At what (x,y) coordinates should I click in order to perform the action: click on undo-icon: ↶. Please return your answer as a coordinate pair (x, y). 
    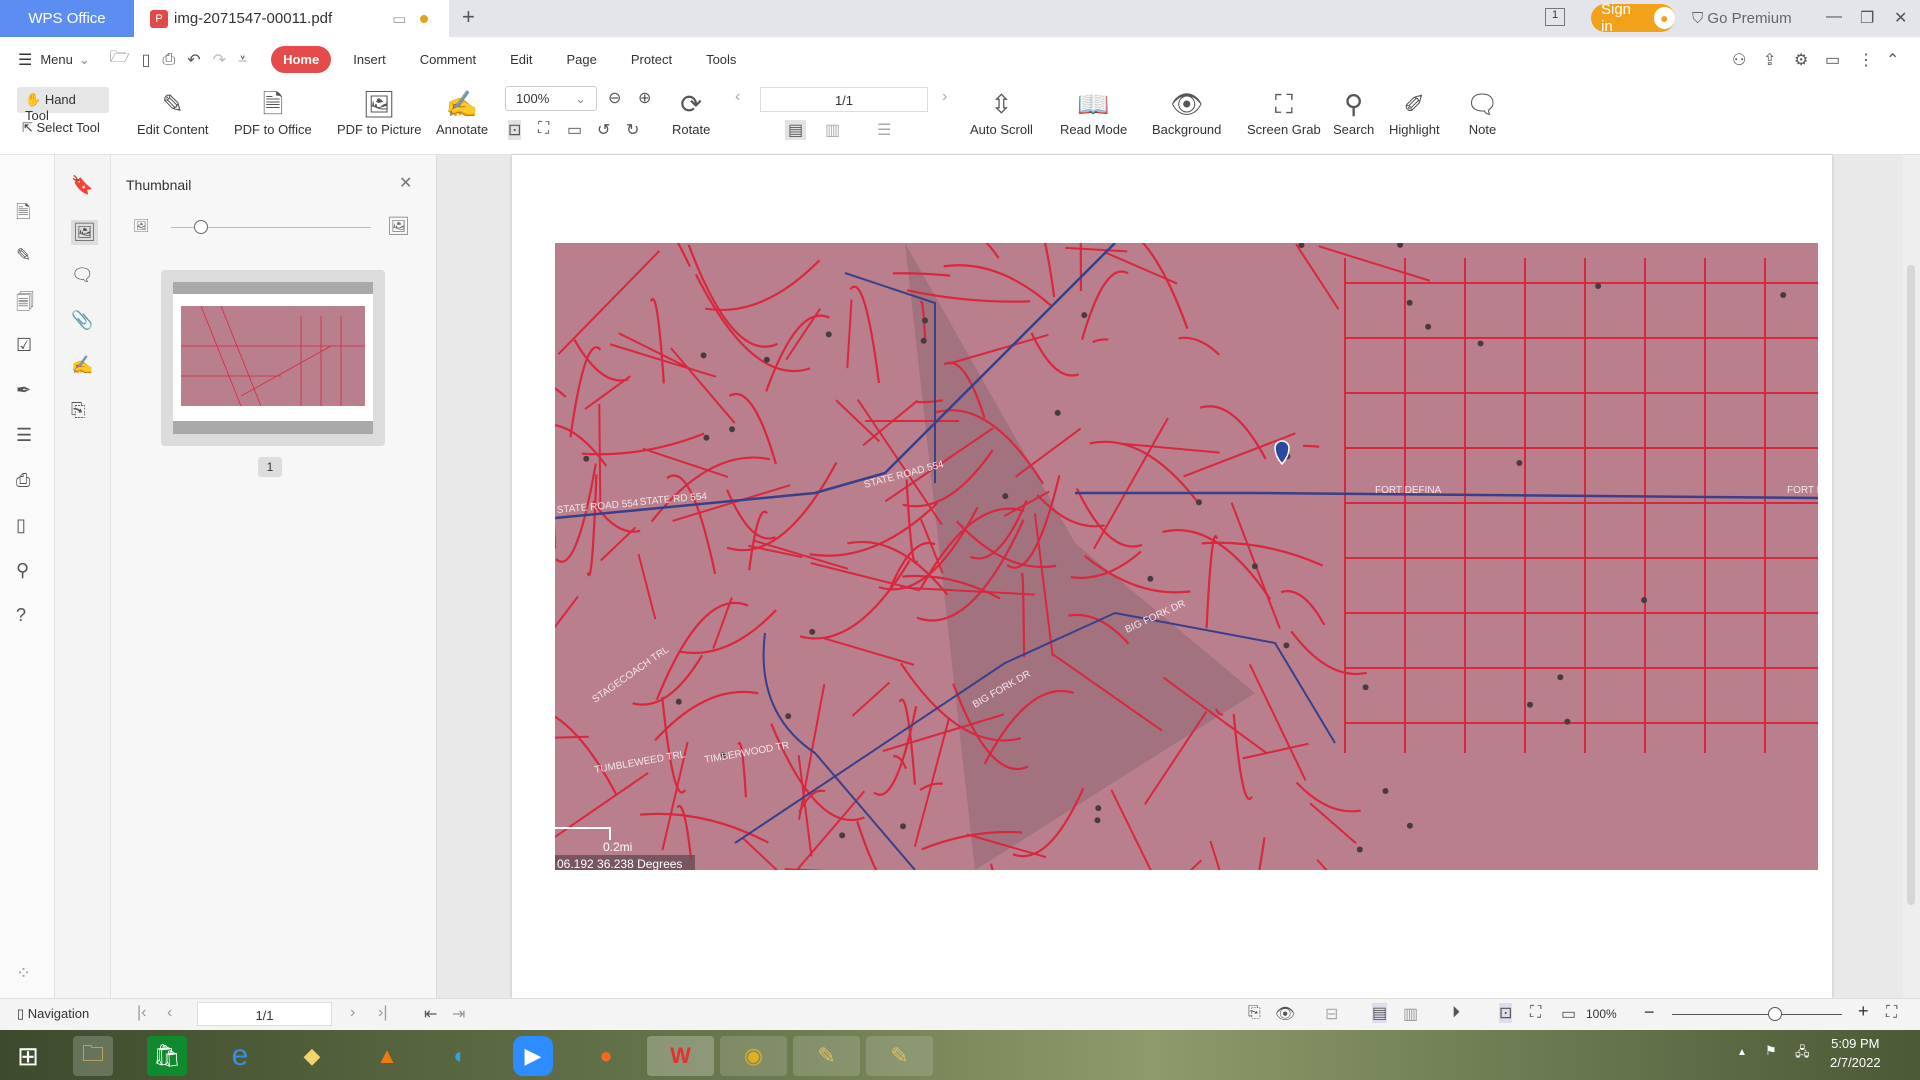
    Looking at the image, I should click on (193, 60).